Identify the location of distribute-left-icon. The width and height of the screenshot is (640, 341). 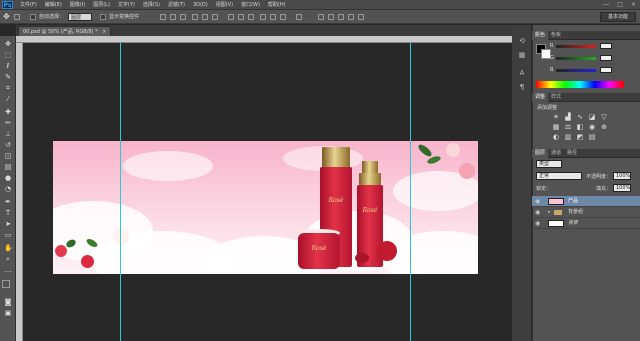
(263, 17).